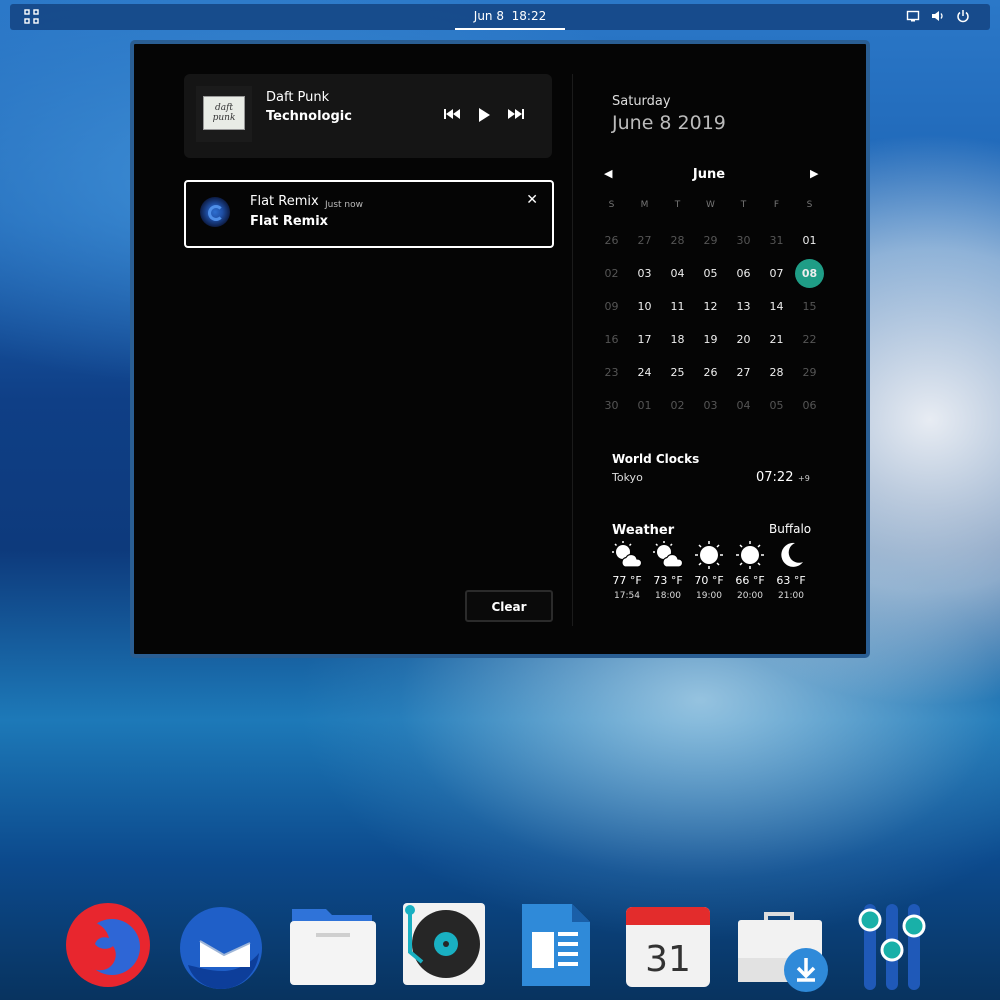  I want to click on calendar-day: 20, so click(743, 339).